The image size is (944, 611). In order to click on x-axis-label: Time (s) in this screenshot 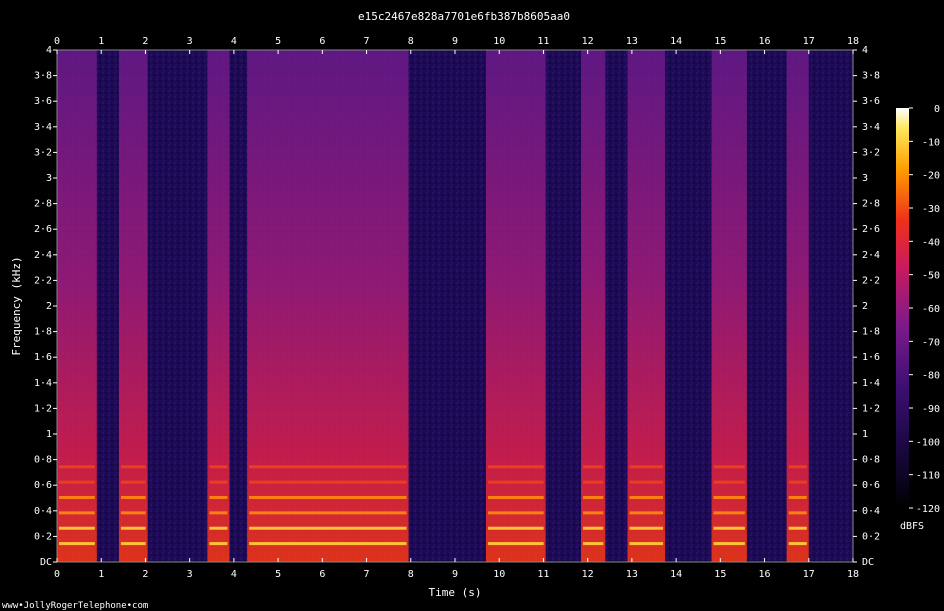, I will do `click(455, 592)`.